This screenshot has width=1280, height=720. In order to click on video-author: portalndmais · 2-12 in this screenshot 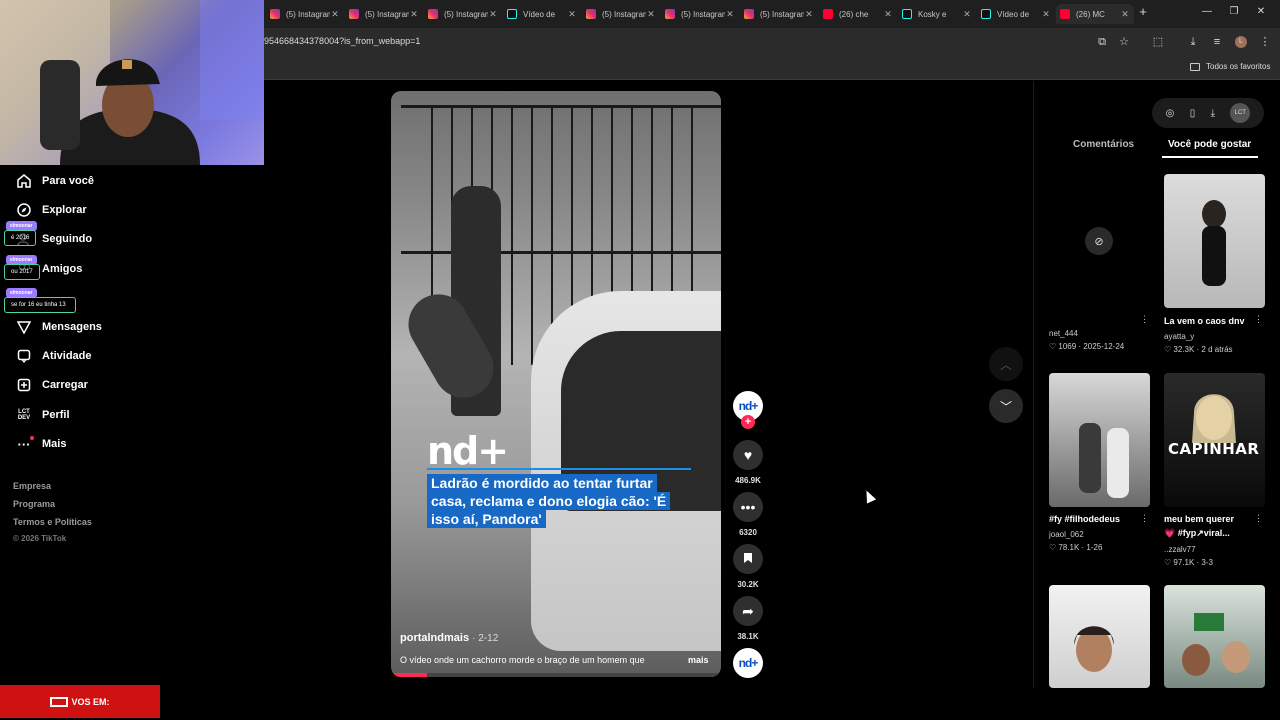, I will do `click(449, 638)`.